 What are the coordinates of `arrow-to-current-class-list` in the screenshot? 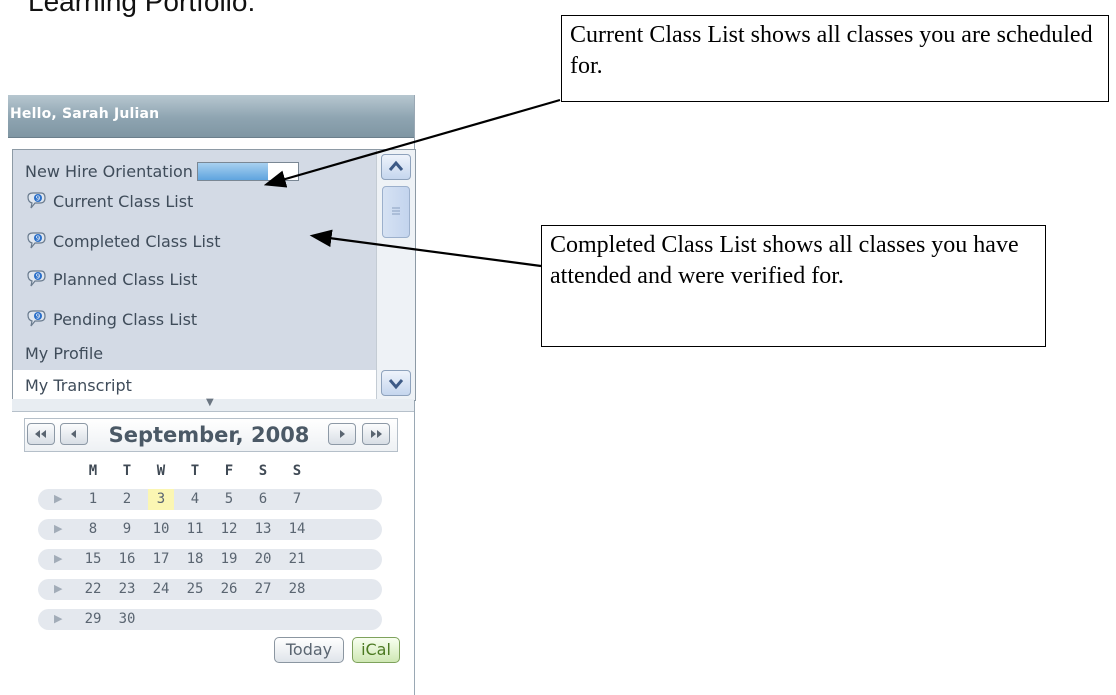 It's located at (412, 143).